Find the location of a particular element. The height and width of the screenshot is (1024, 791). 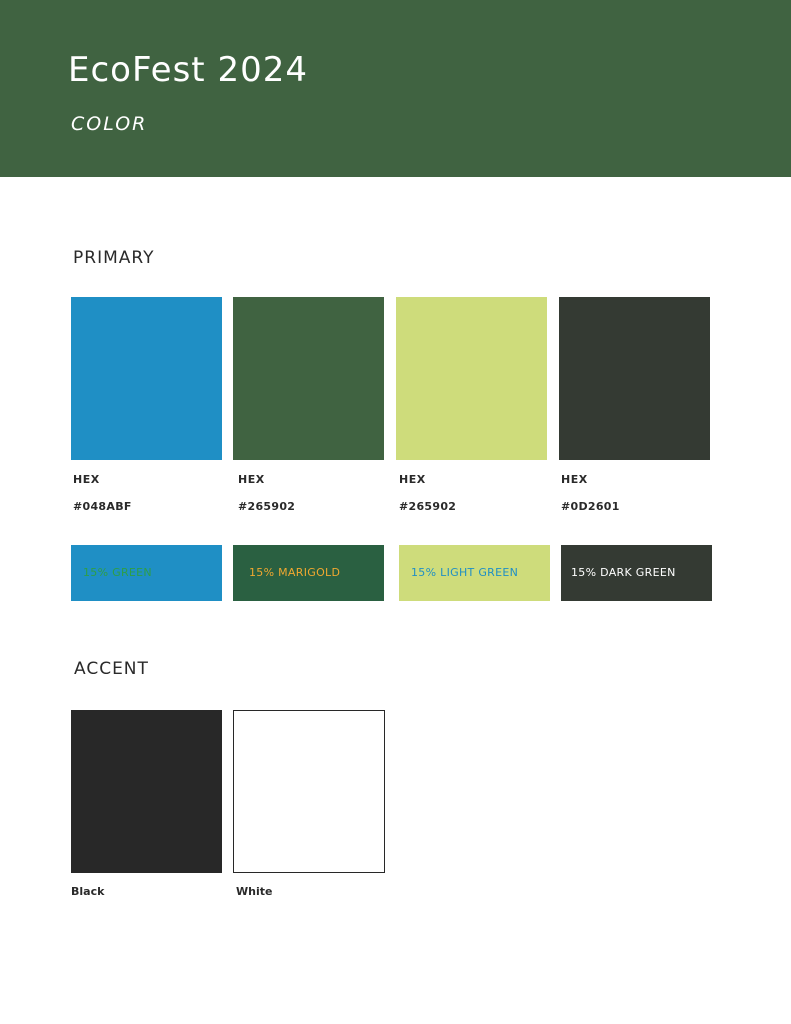

hex-label-2: HEX is located at coordinates (251, 479).